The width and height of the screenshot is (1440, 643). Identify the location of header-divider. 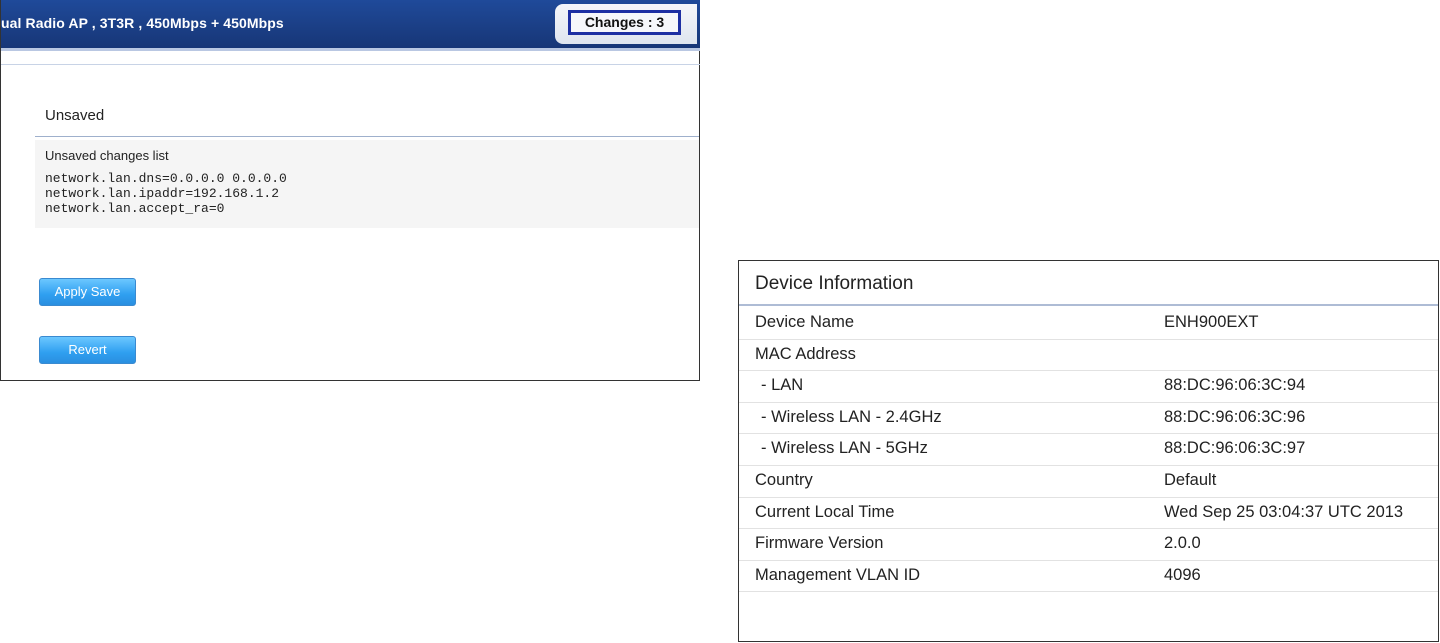
(350, 64).